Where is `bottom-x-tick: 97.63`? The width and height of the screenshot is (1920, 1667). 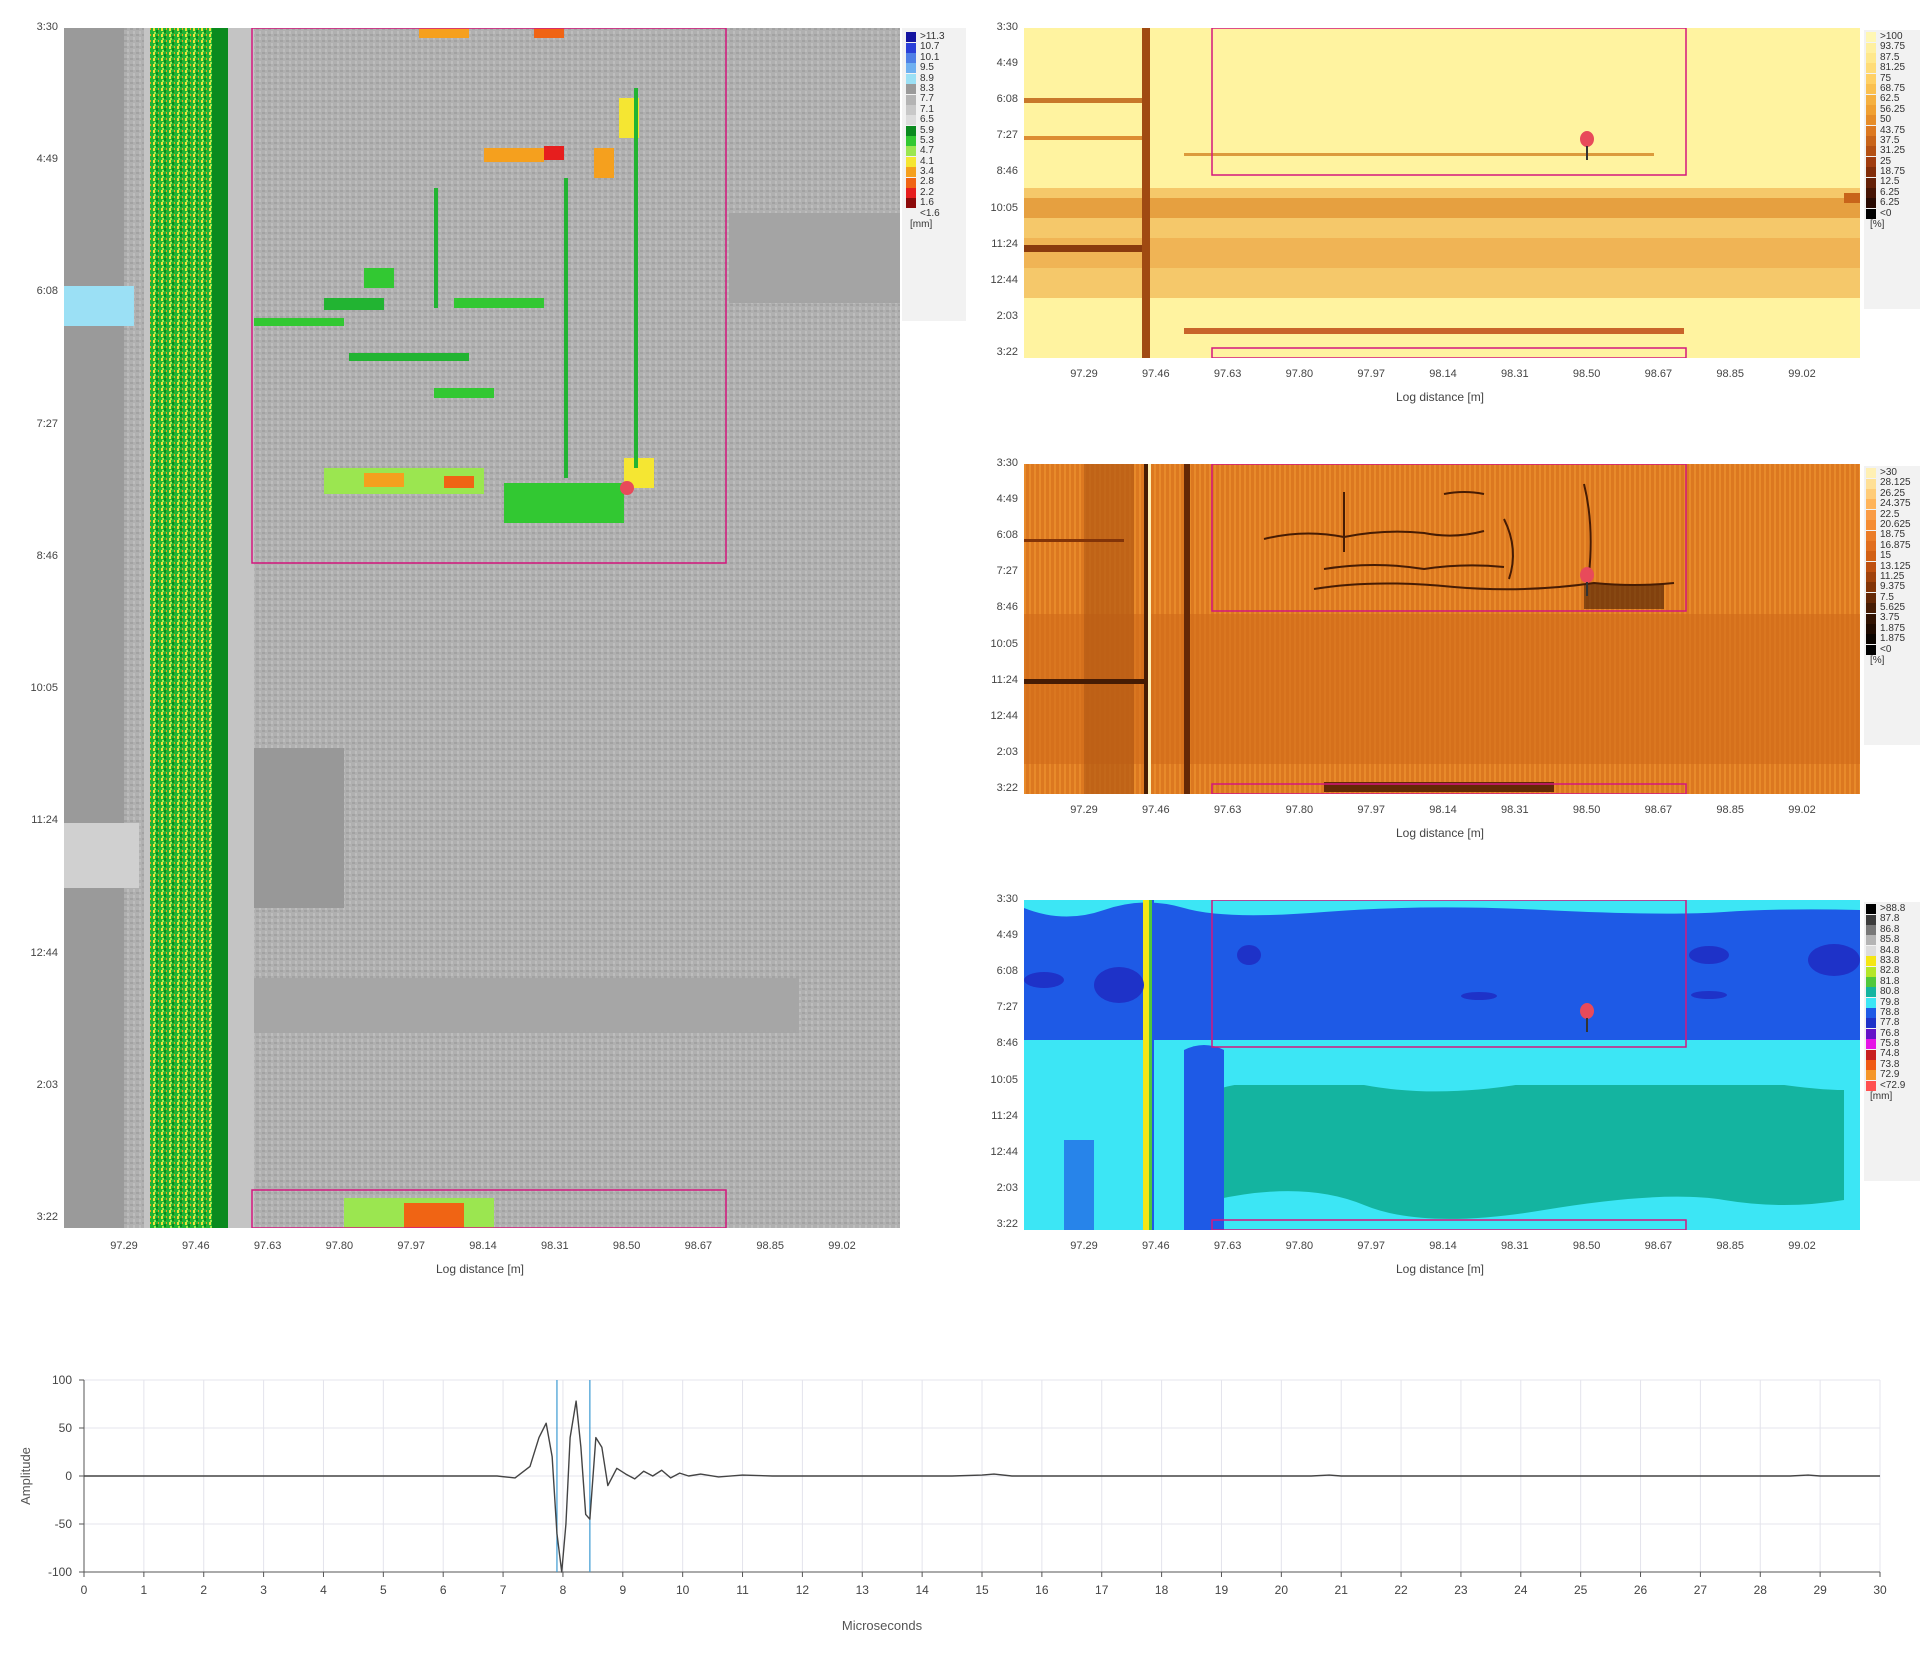 bottom-x-tick: 97.63 is located at coordinates (1227, 1246).